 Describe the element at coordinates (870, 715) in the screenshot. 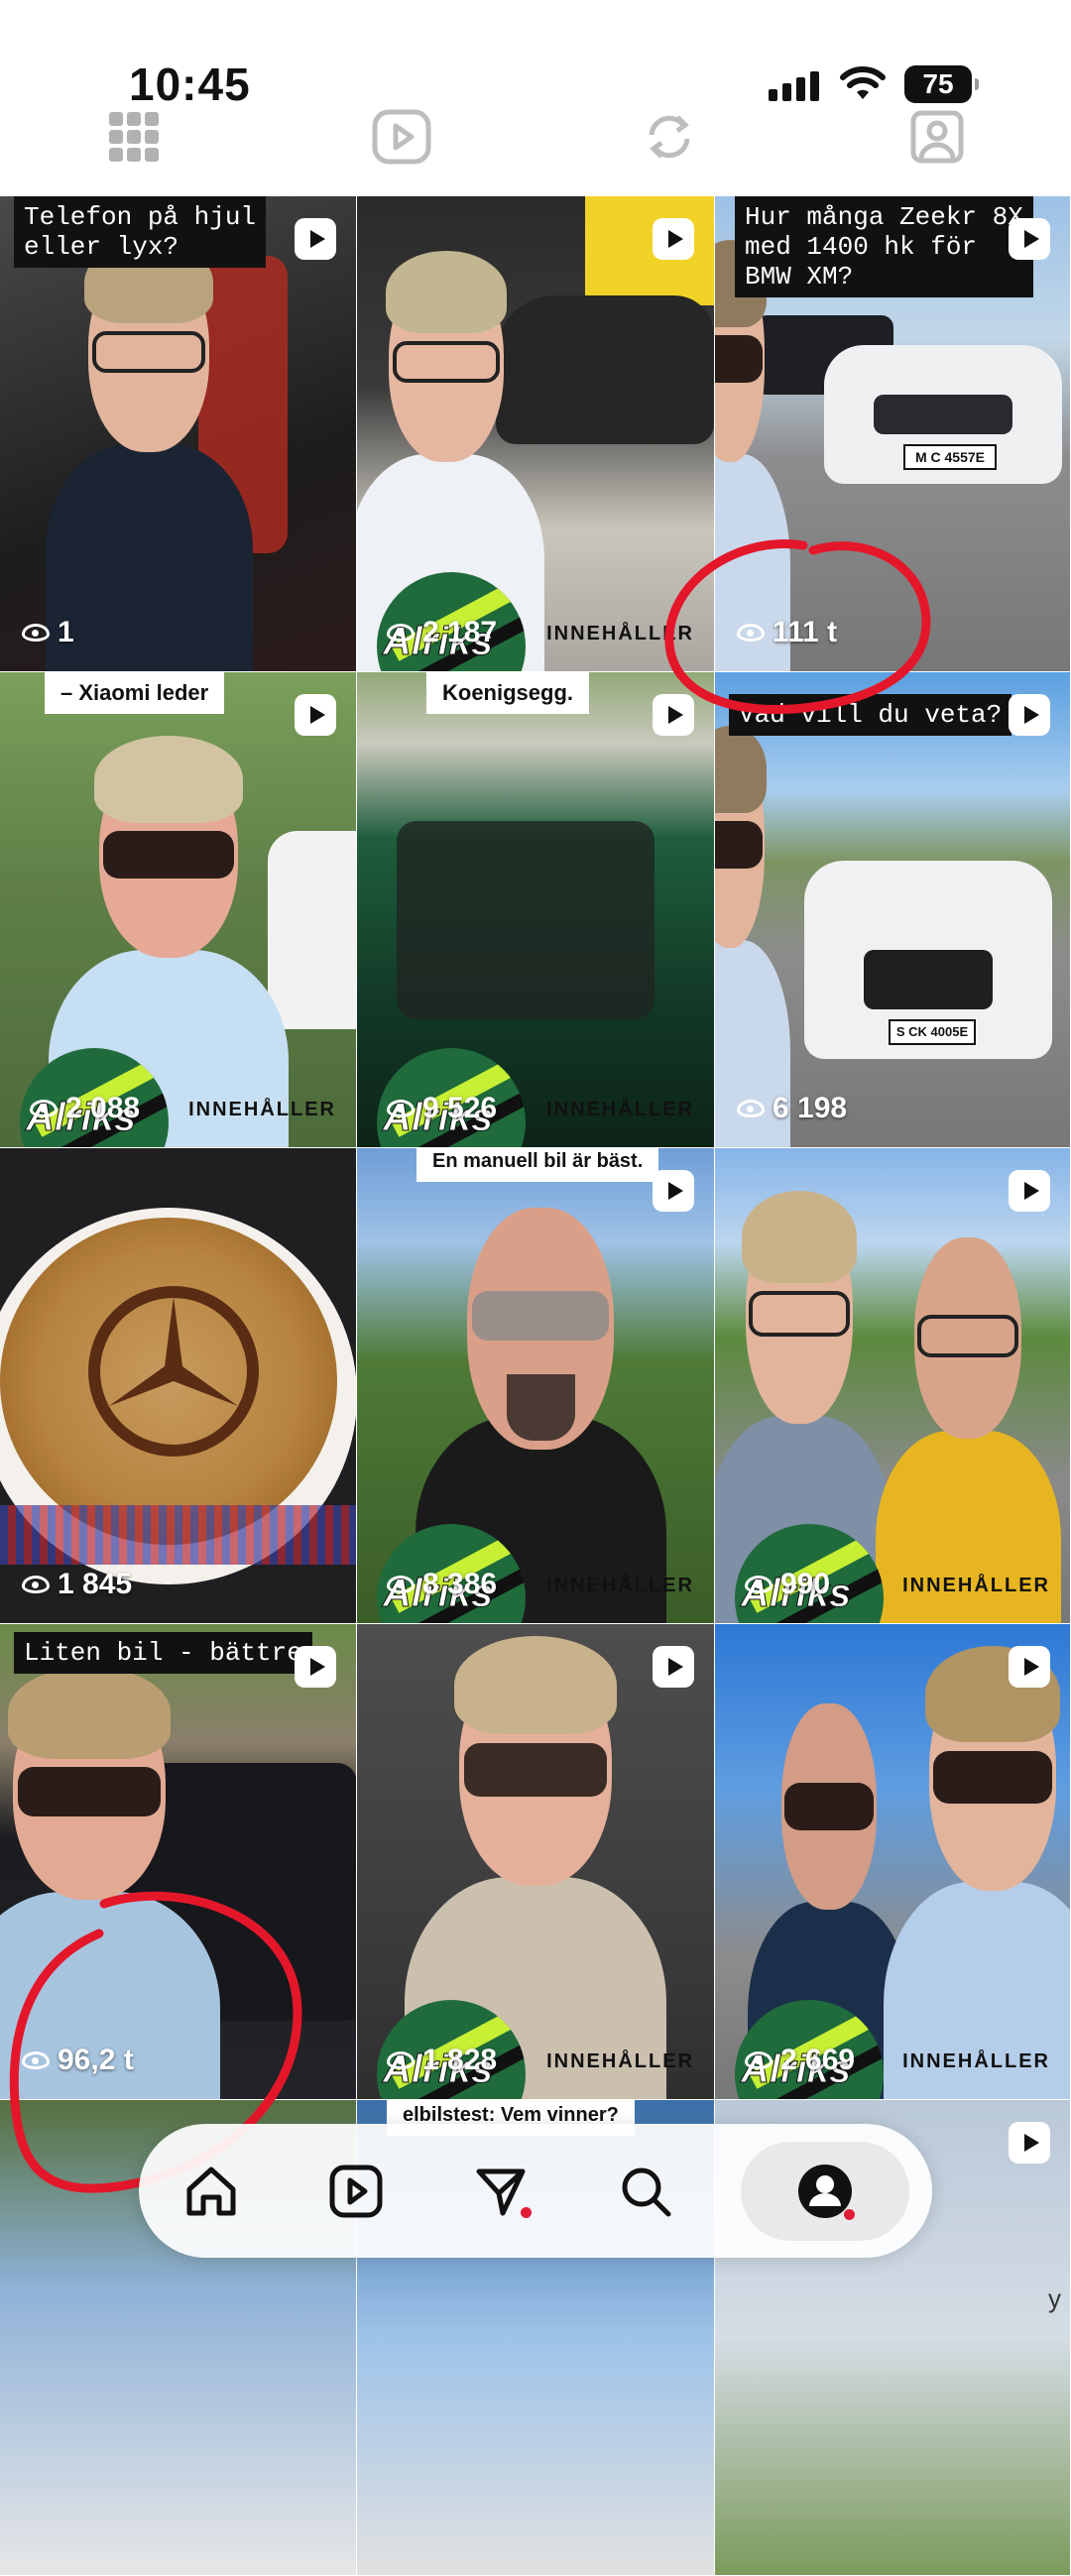

I see `post-caption: Vad vill du veta?` at that location.